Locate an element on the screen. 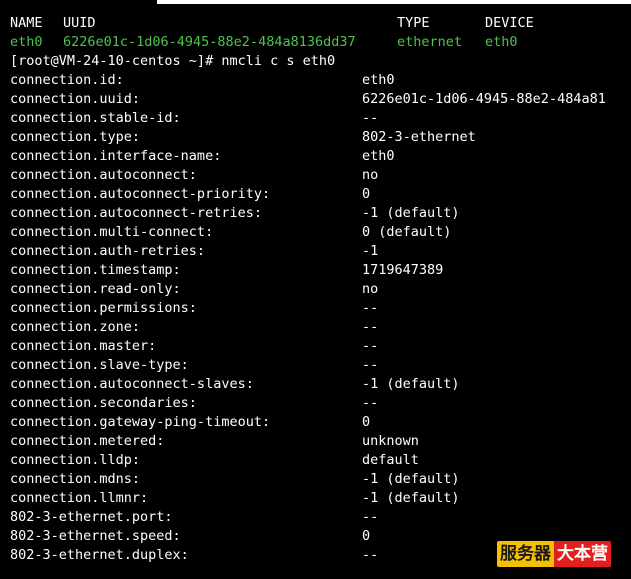  property-key: connection.permissions: is located at coordinates (103, 308).